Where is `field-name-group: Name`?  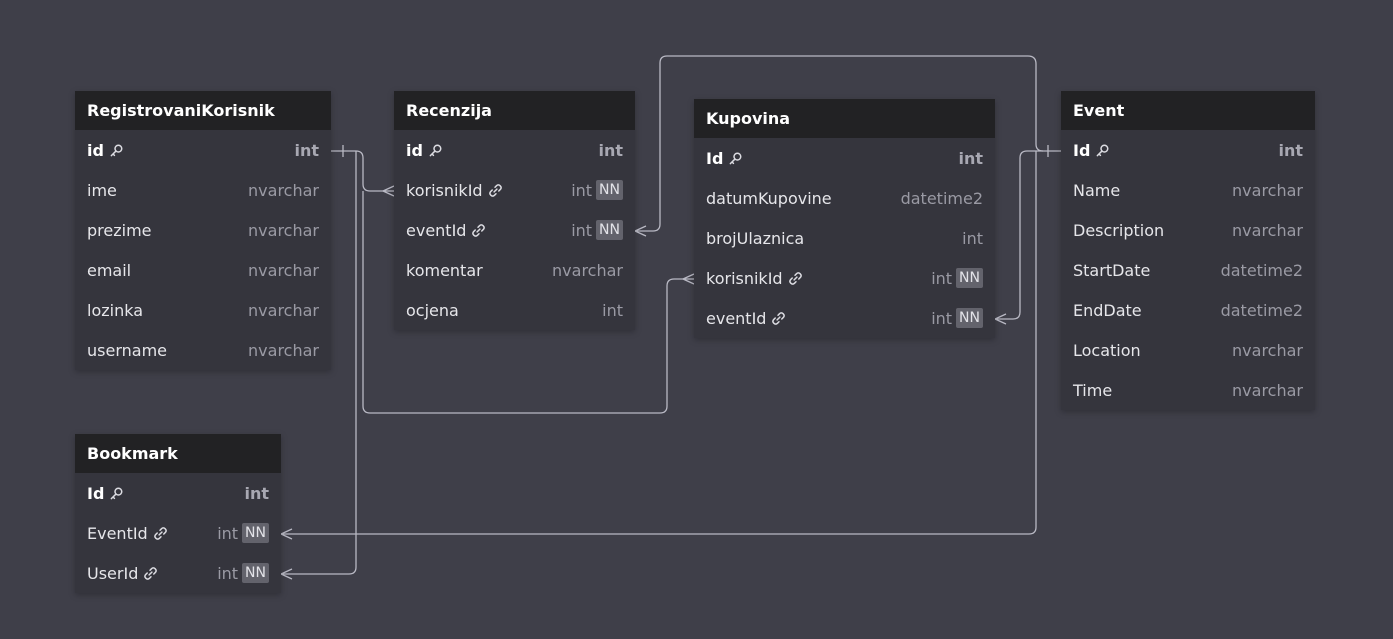 field-name-group: Name is located at coordinates (1096, 190).